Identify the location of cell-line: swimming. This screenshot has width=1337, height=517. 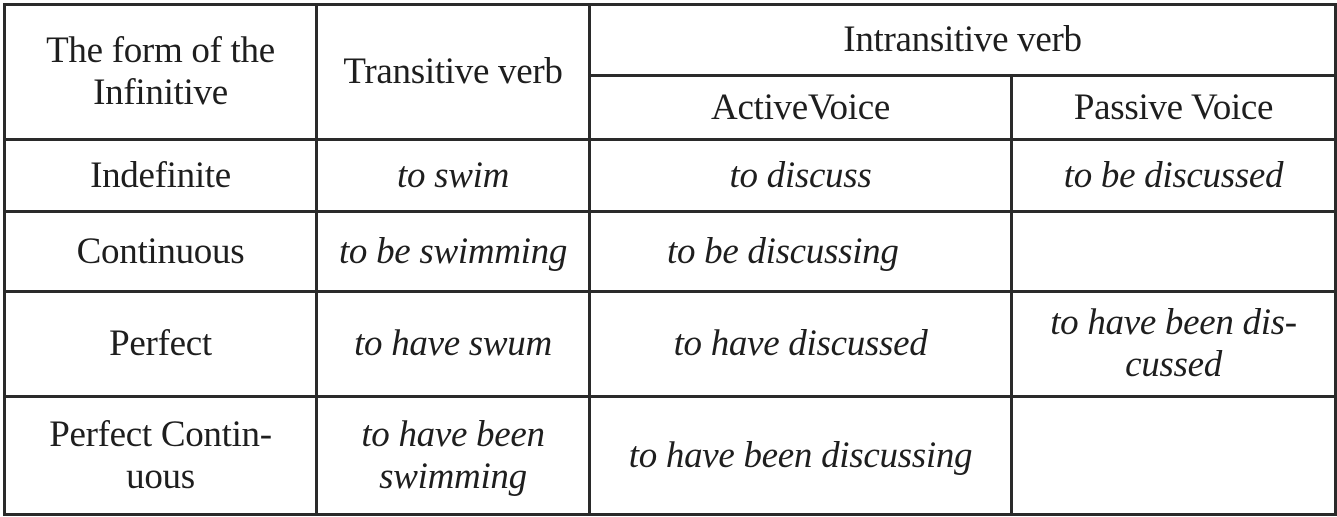
(453, 476).